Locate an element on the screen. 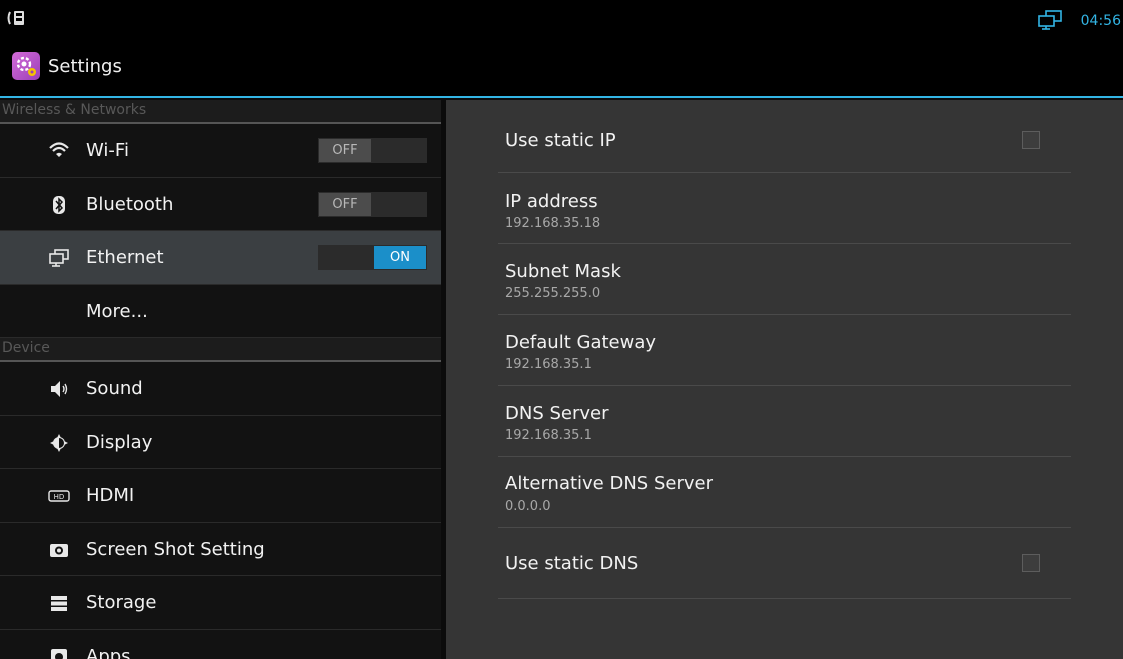  use-static-ip-checkbox is located at coordinates (1031, 140).